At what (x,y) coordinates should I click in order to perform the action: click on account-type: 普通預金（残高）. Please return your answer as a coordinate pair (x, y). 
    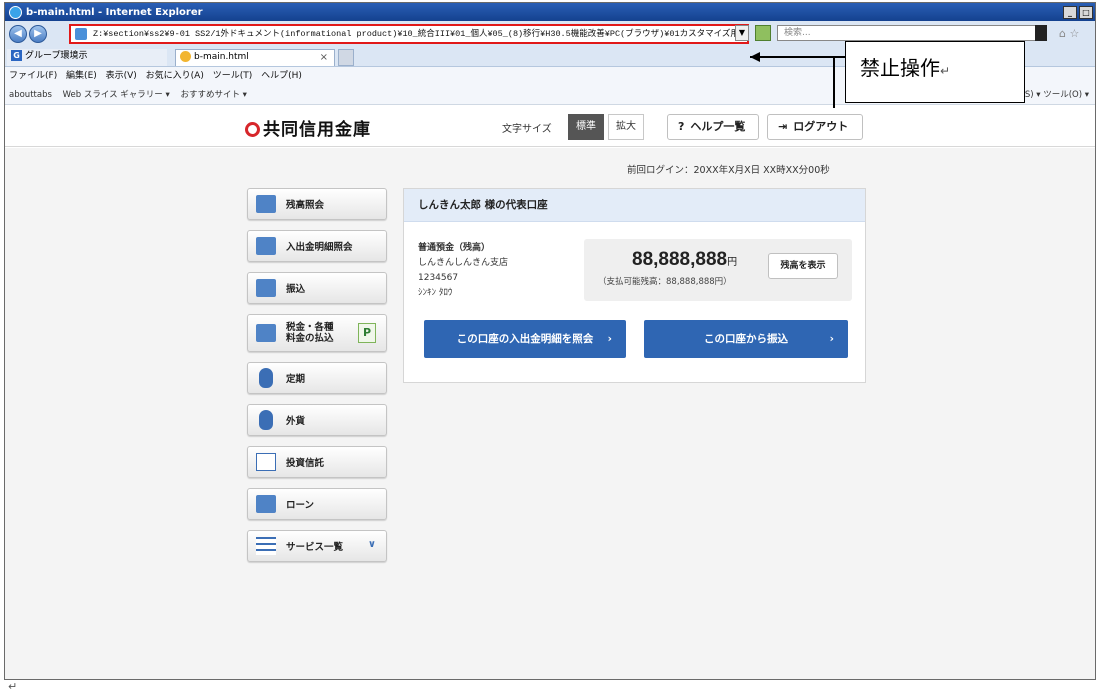
    Looking at the image, I should click on (454, 248).